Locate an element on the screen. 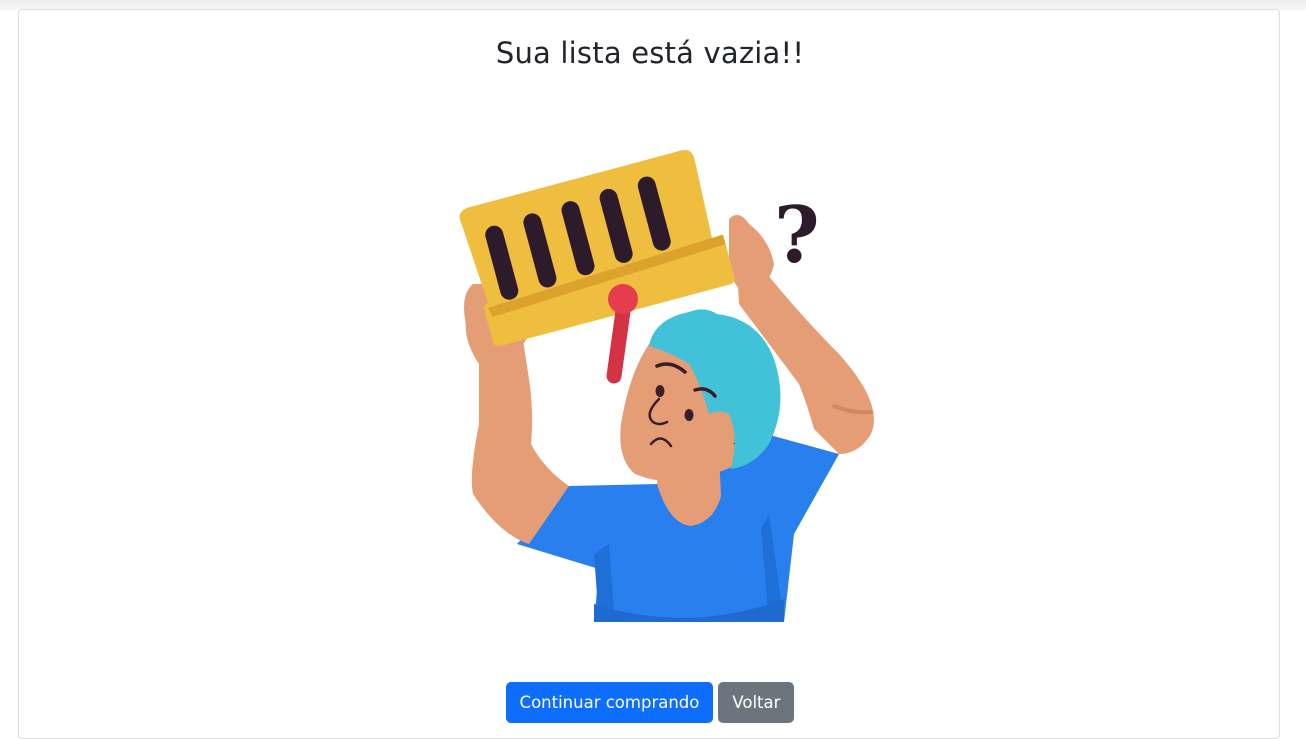  continue-shopping-button: Continuar comprando is located at coordinates (609, 702).